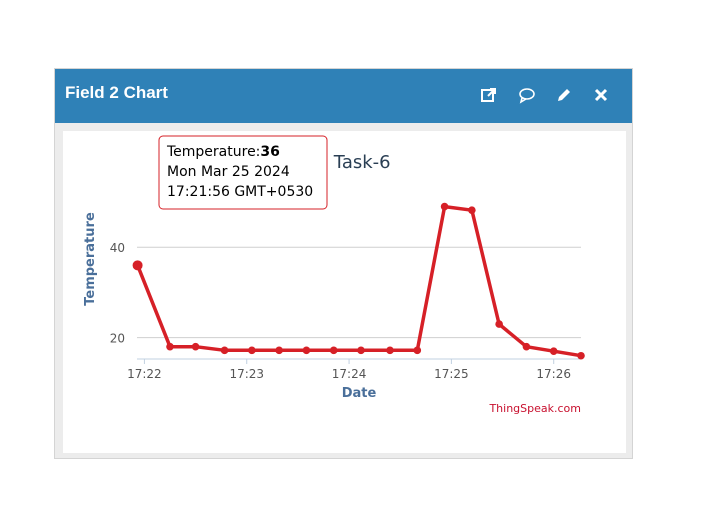 The width and height of the screenshot is (707, 514). What do you see at coordinates (144, 374) in the screenshot?
I see `x-tick-label: 17:22` at bounding box center [144, 374].